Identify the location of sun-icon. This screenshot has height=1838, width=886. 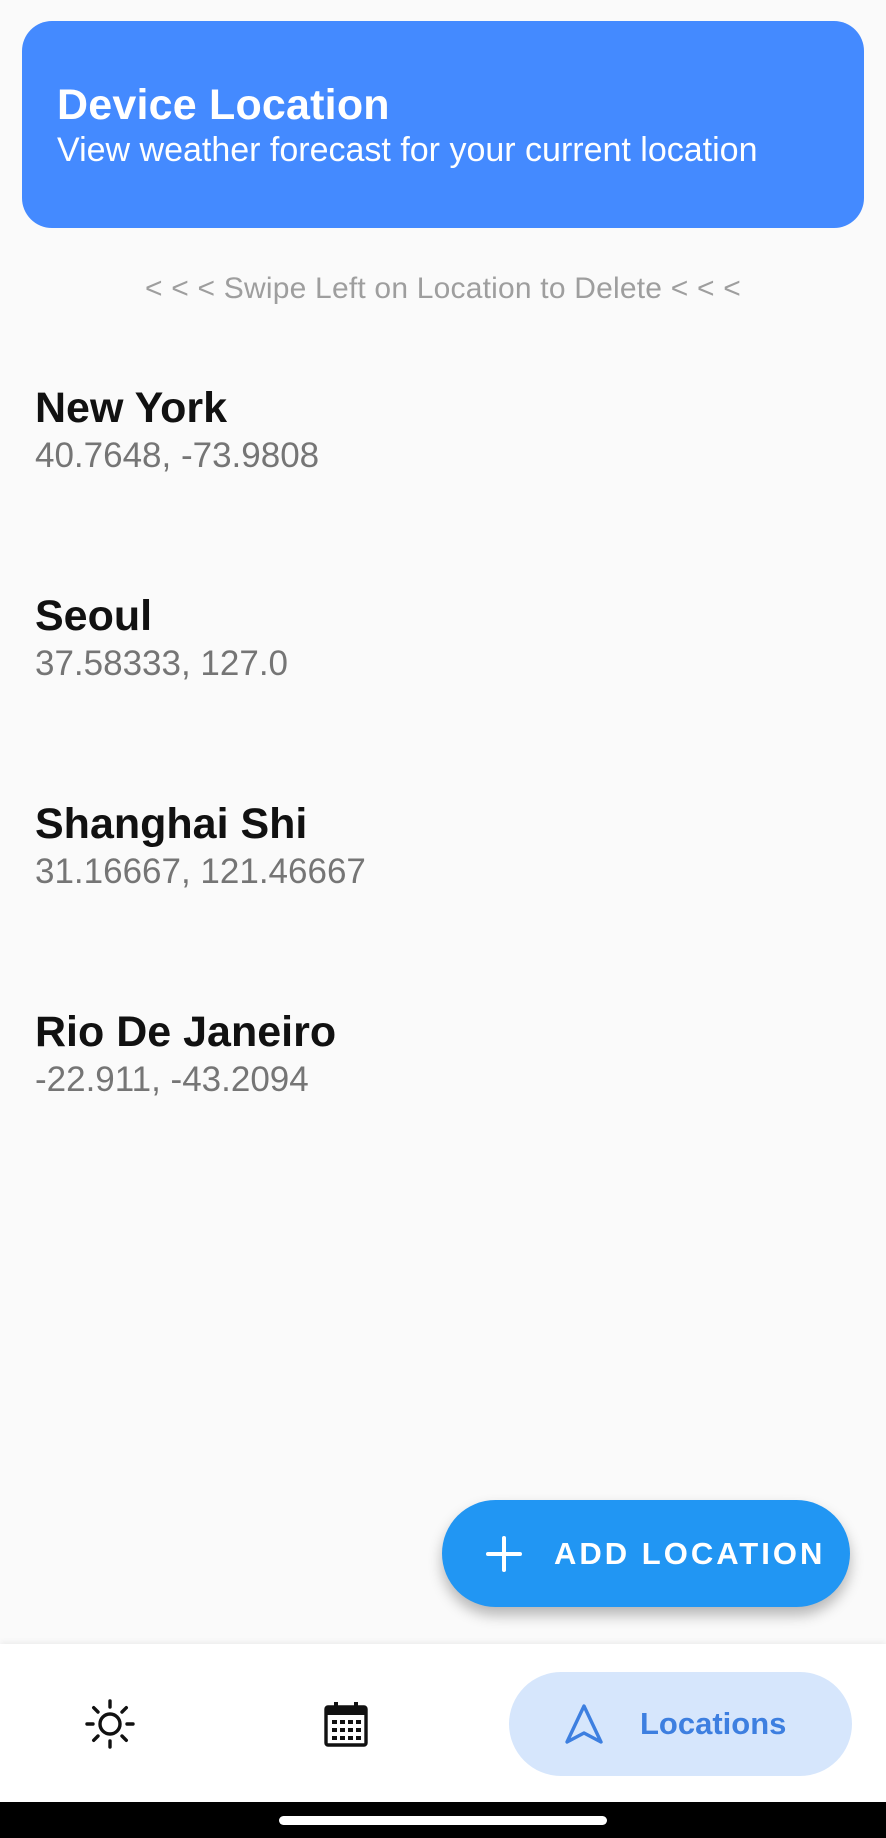
(110, 1724).